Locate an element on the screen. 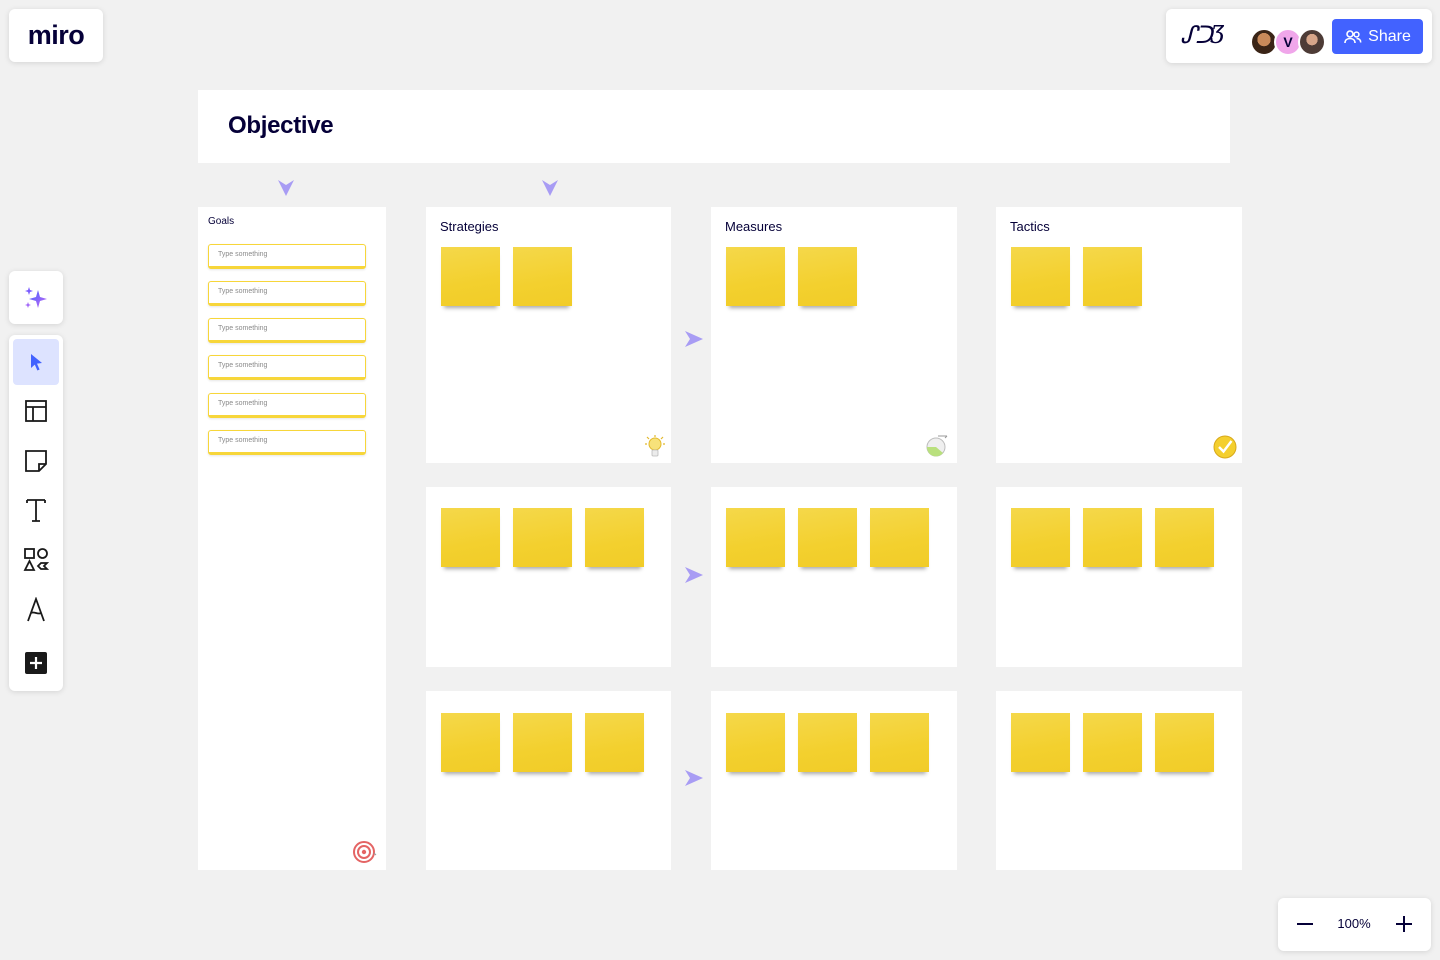  templates-tool is located at coordinates (36, 411).